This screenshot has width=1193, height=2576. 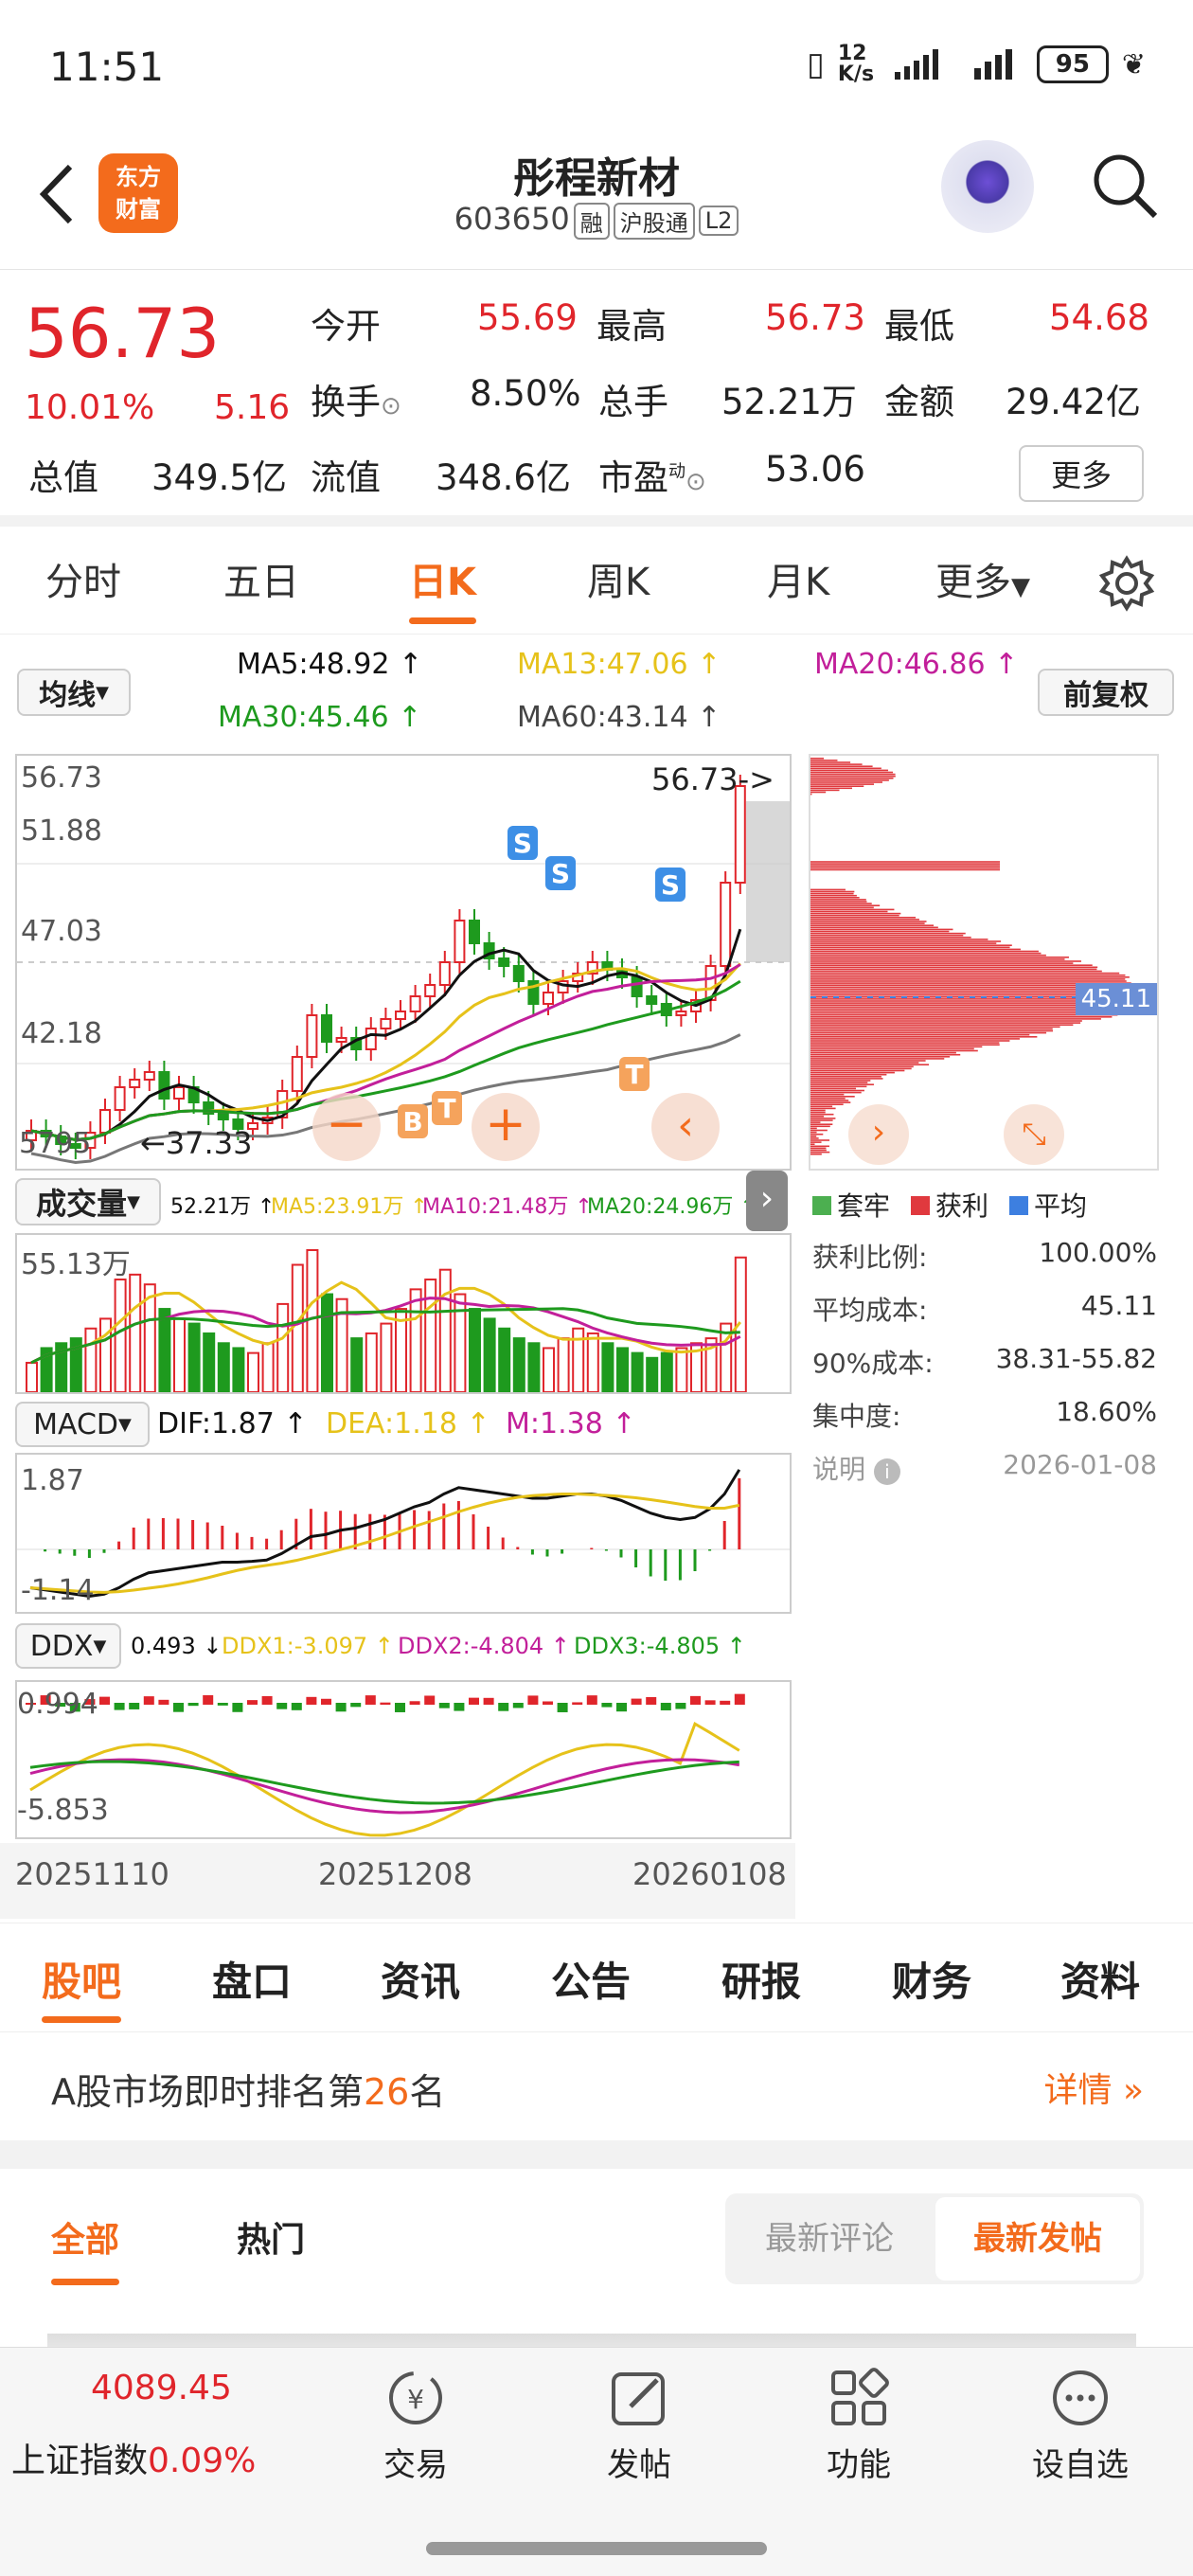 What do you see at coordinates (385, 1099) in the screenshot?
I see `ma60-line` at bounding box center [385, 1099].